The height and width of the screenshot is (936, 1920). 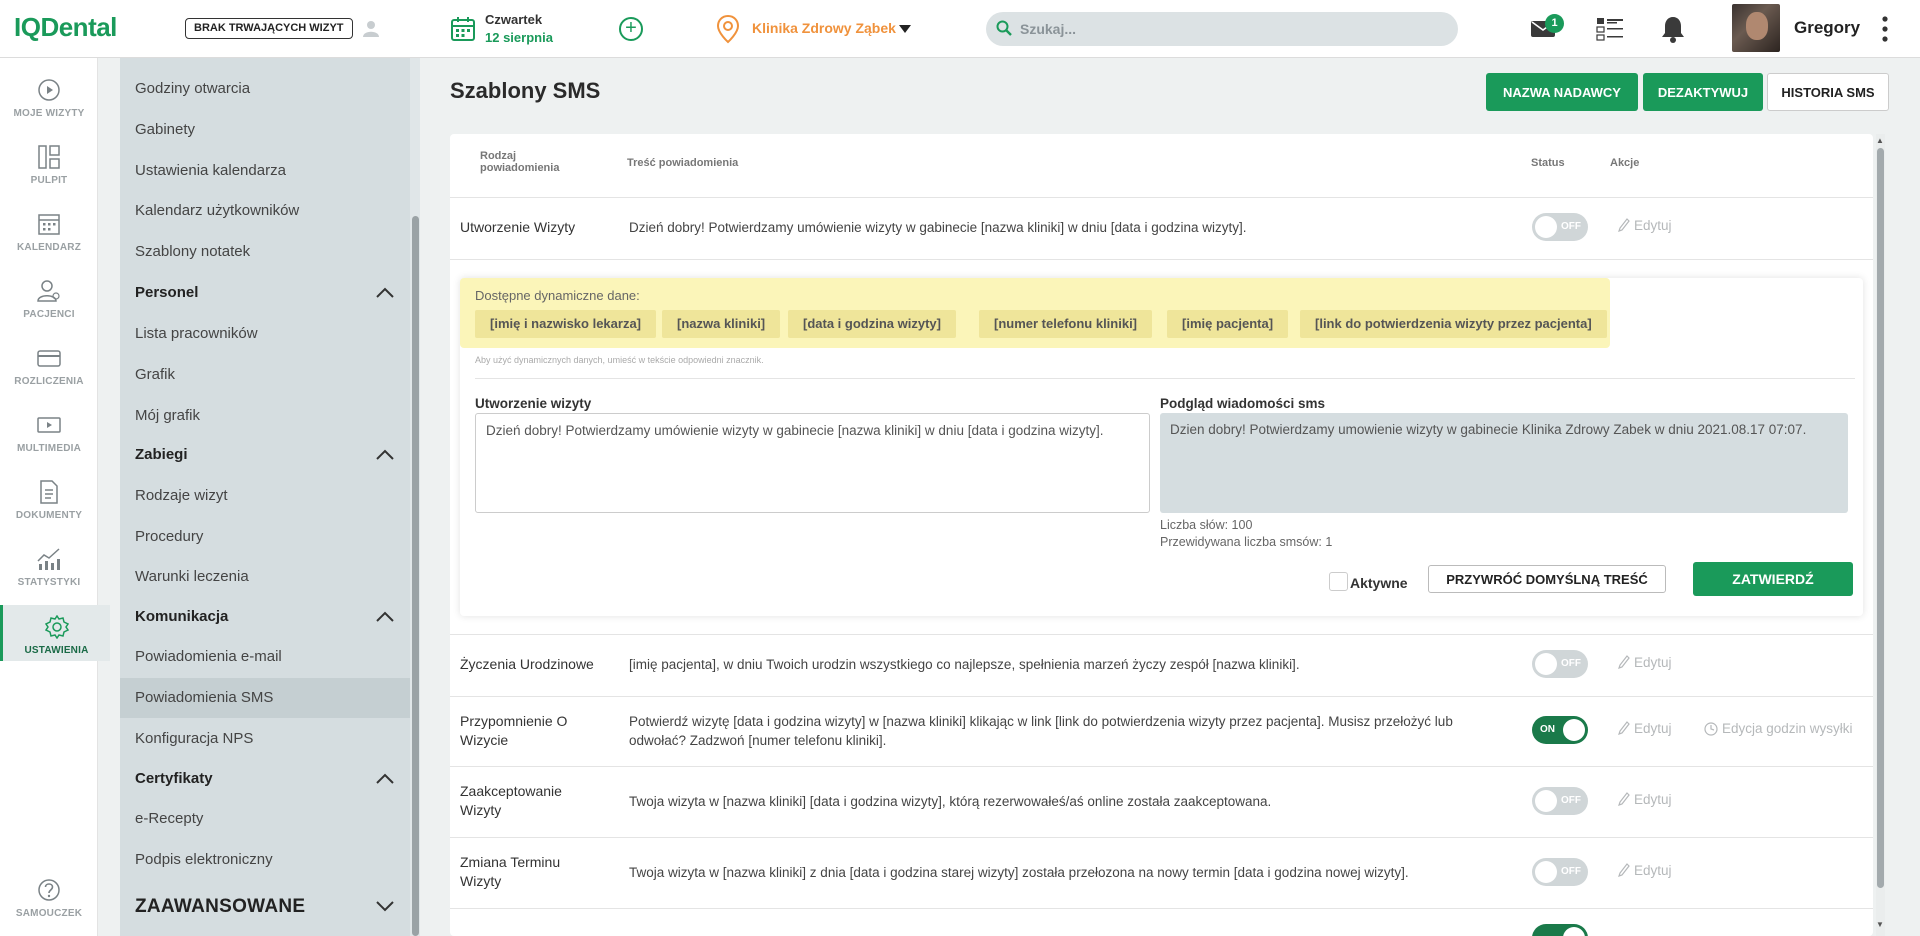 I want to click on template-textarea, so click(x=812, y=463).